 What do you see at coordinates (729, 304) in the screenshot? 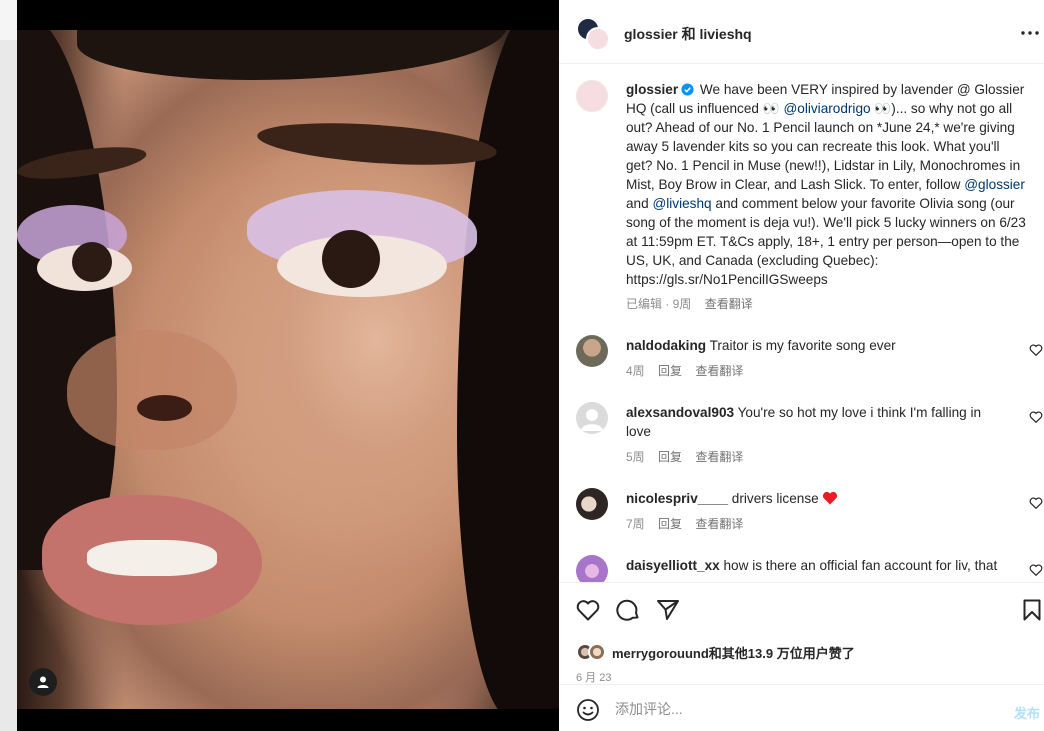
I see `caption-translate-link: 查看翻译` at bounding box center [729, 304].